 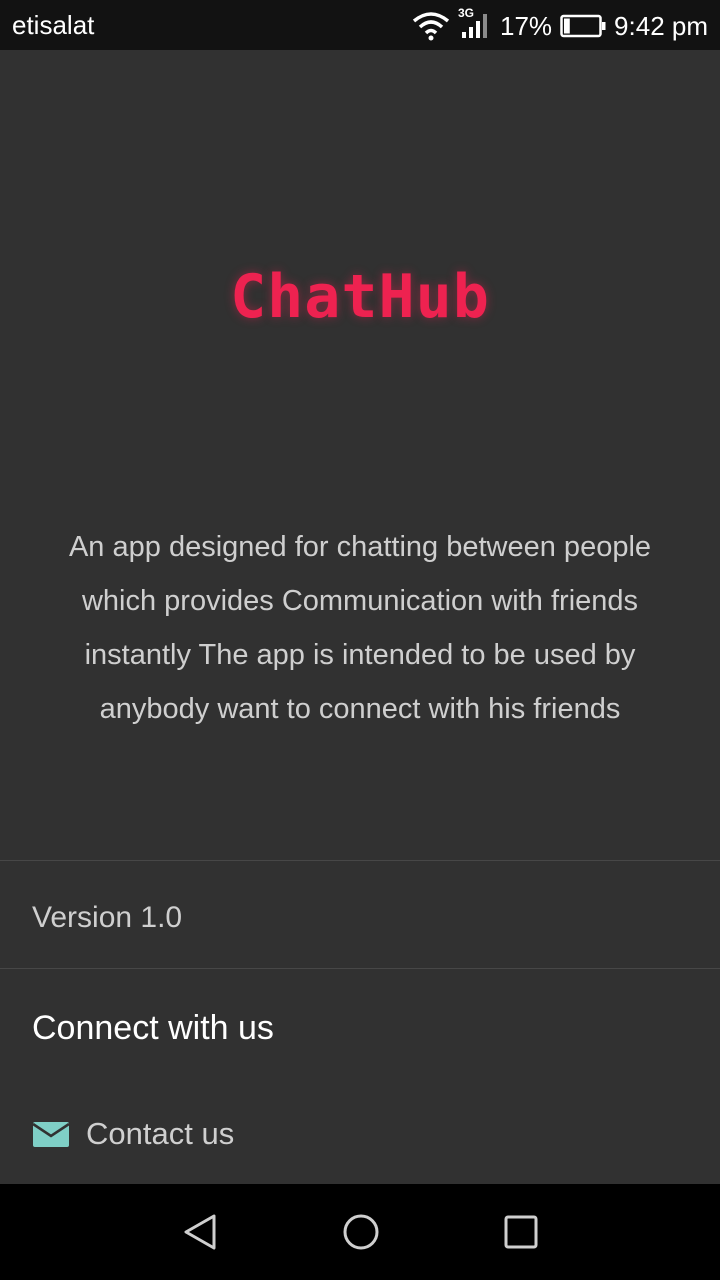 I want to click on contact-us-label: Contact us, so click(x=160, y=1133).